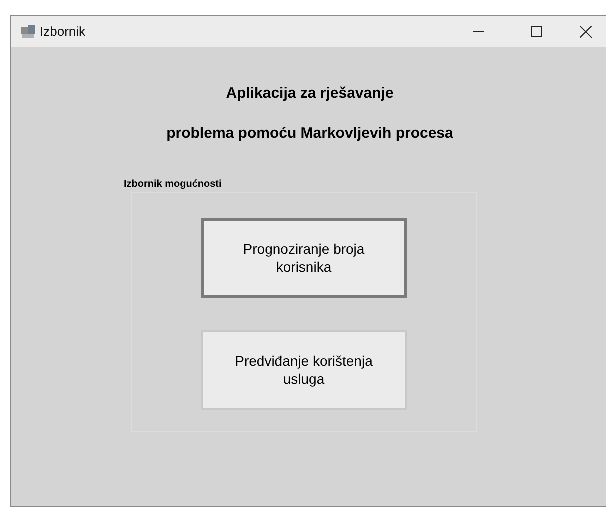  Describe the element at coordinates (586, 32) in the screenshot. I see `close-icon` at that location.